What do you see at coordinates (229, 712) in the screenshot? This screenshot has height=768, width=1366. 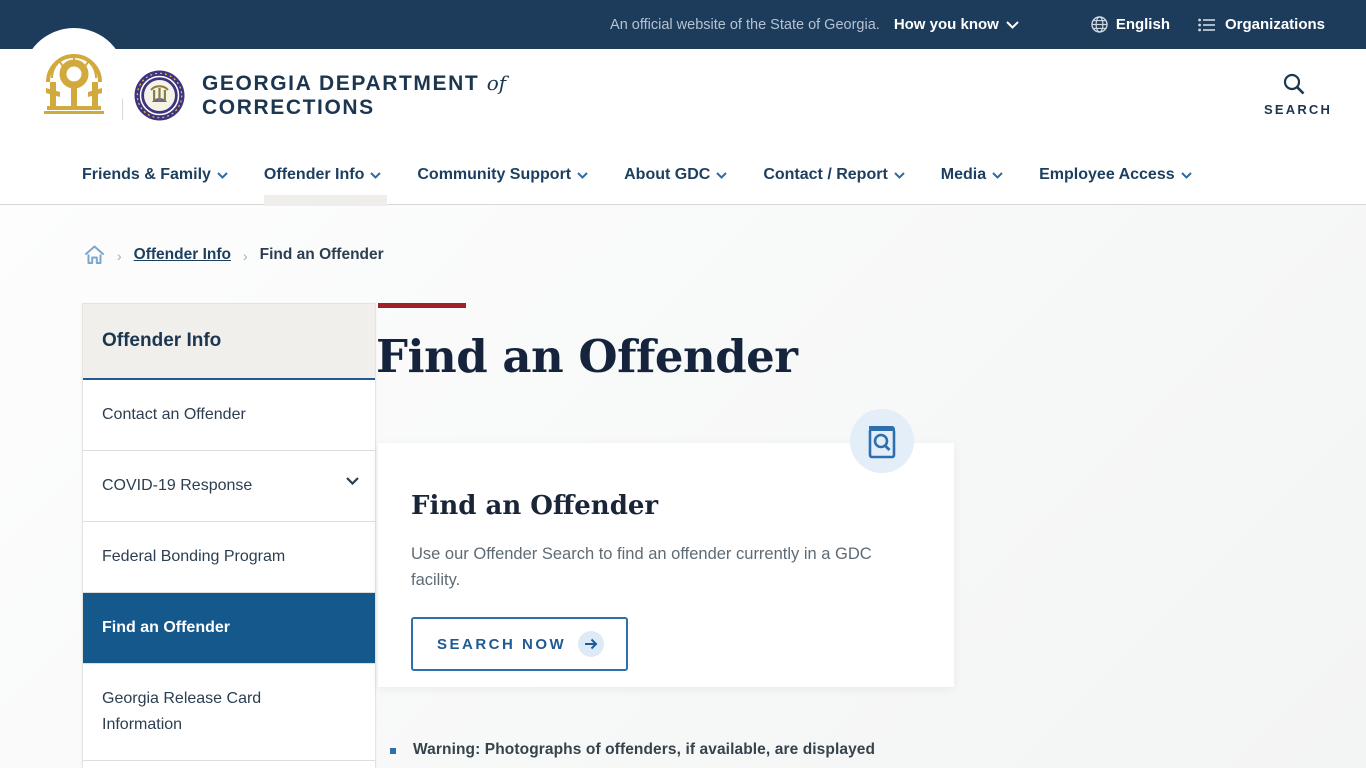 I see `sidebar-item-georgia-release-card: Georgia Release Card Information` at bounding box center [229, 712].